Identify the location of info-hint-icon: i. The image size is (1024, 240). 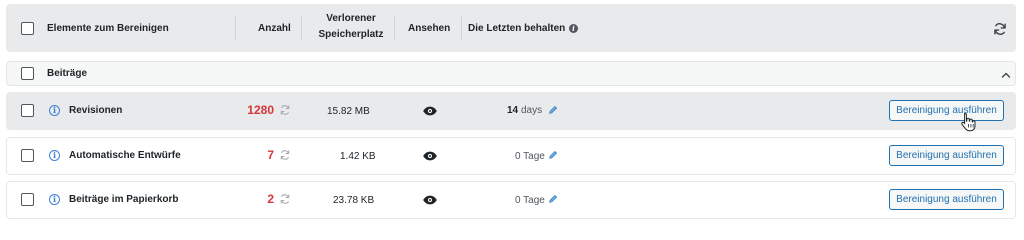
(573, 28).